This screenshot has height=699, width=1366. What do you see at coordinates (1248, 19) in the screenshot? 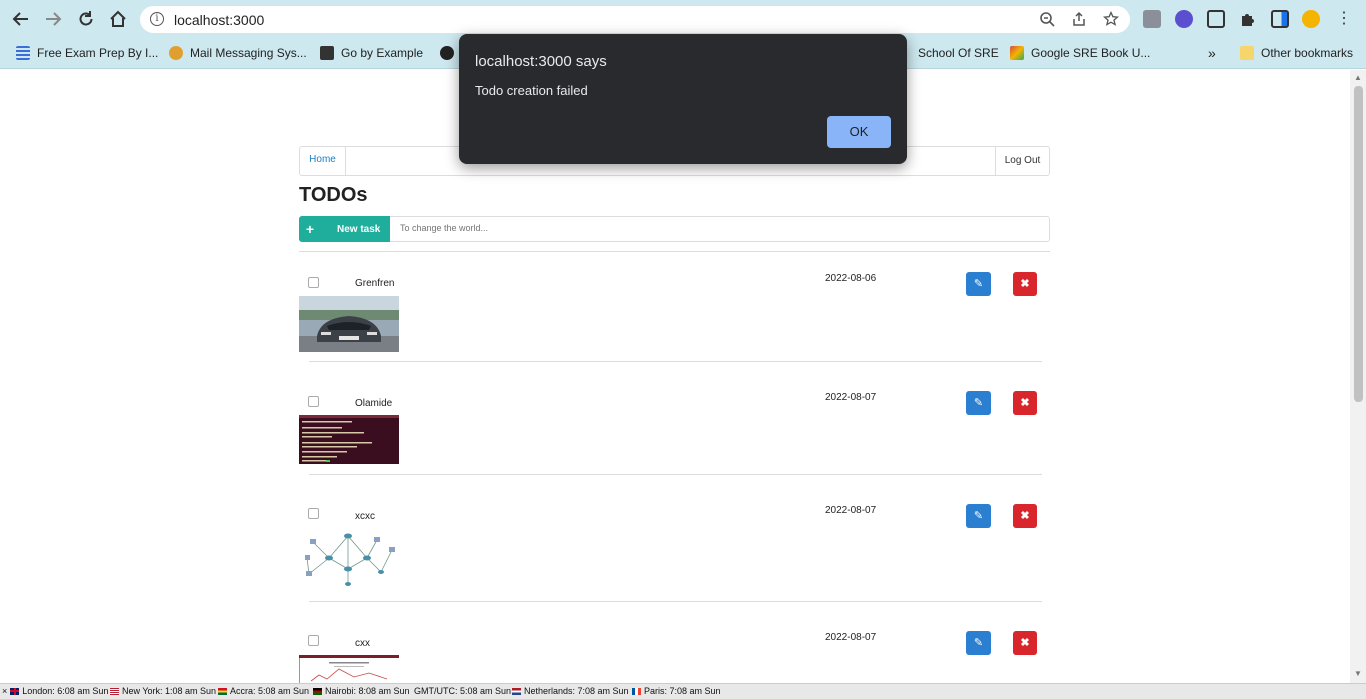
I see `extensions-puzzle-icon` at bounding box center [1248, 19].